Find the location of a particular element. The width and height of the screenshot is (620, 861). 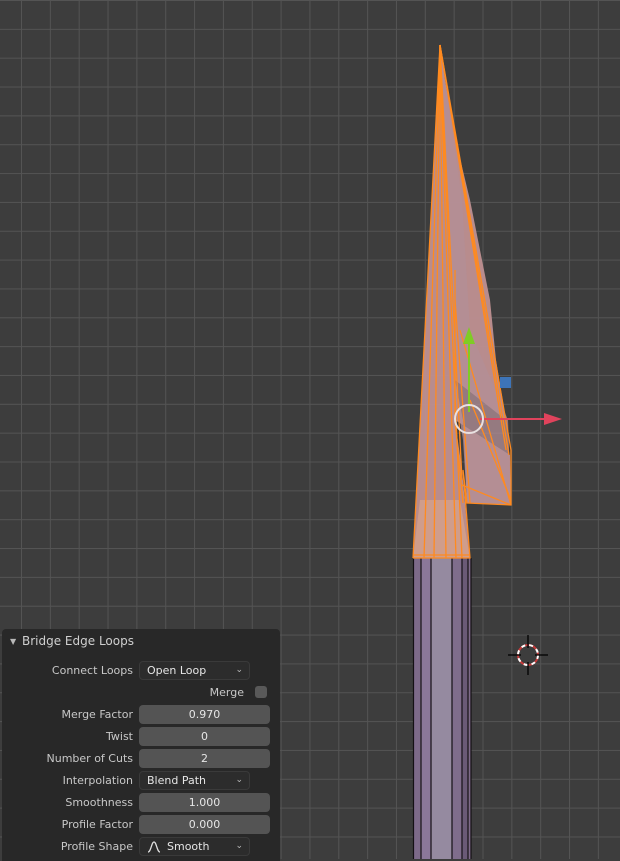

merge-factor-field: 0.970 is located at coordinates (204, 714).